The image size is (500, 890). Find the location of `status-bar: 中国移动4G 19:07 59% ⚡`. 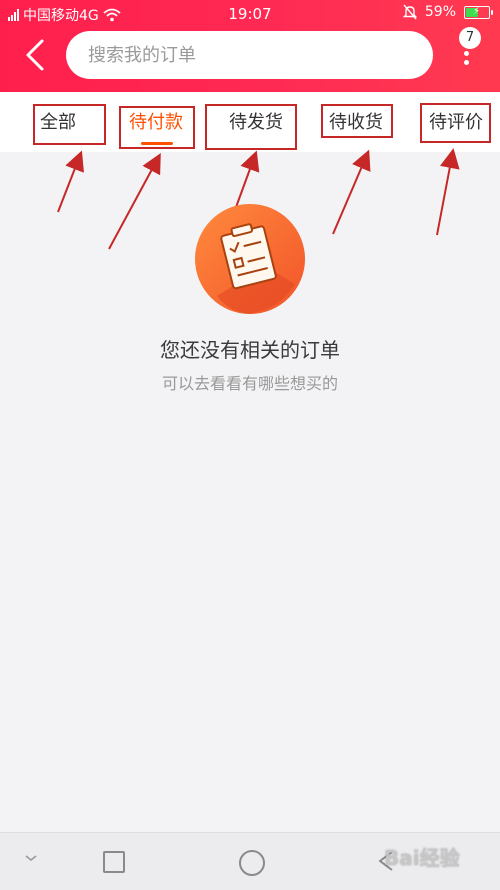

status-bar: 中国移动4G 19:07 59% ⚡ is located at coordinates (250, 13).